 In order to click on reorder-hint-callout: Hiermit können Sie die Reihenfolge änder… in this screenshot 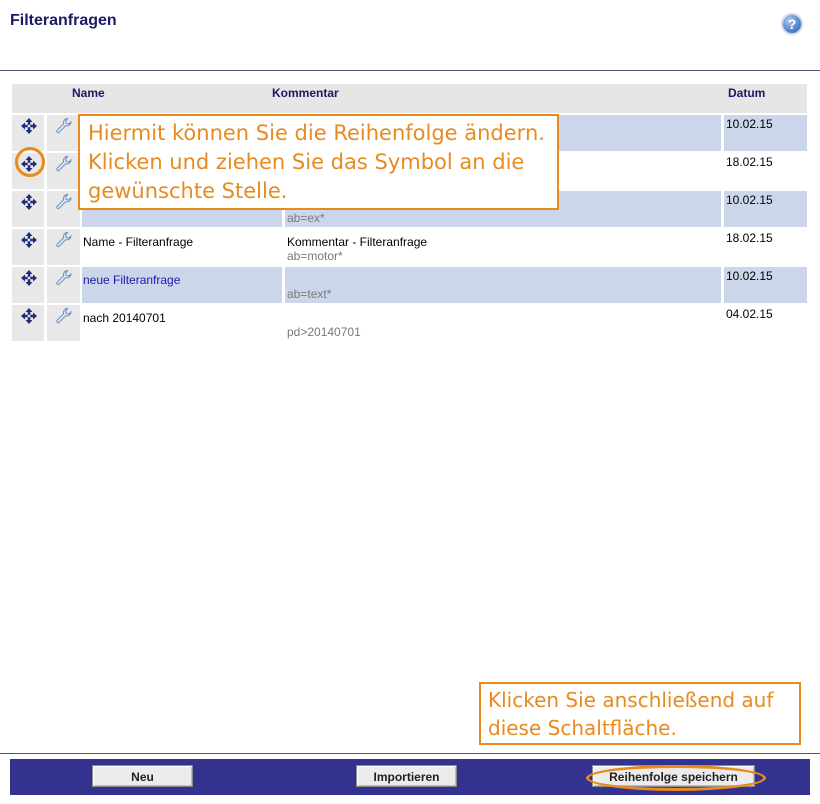, I will do `click(318, 162)`.